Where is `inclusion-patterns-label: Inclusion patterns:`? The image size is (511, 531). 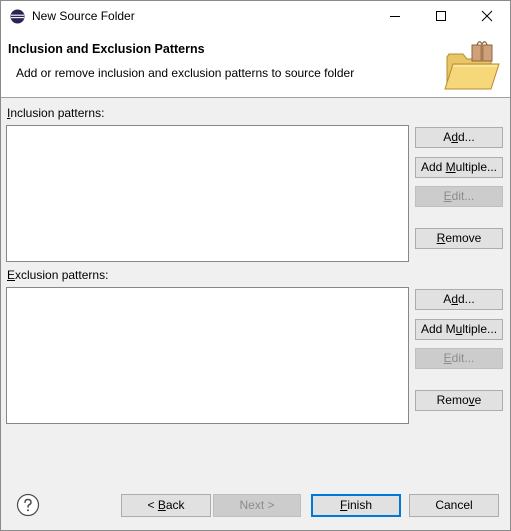 inclusion-patterns-label: Inclusion patterns: is located at coordinates (56, 113).